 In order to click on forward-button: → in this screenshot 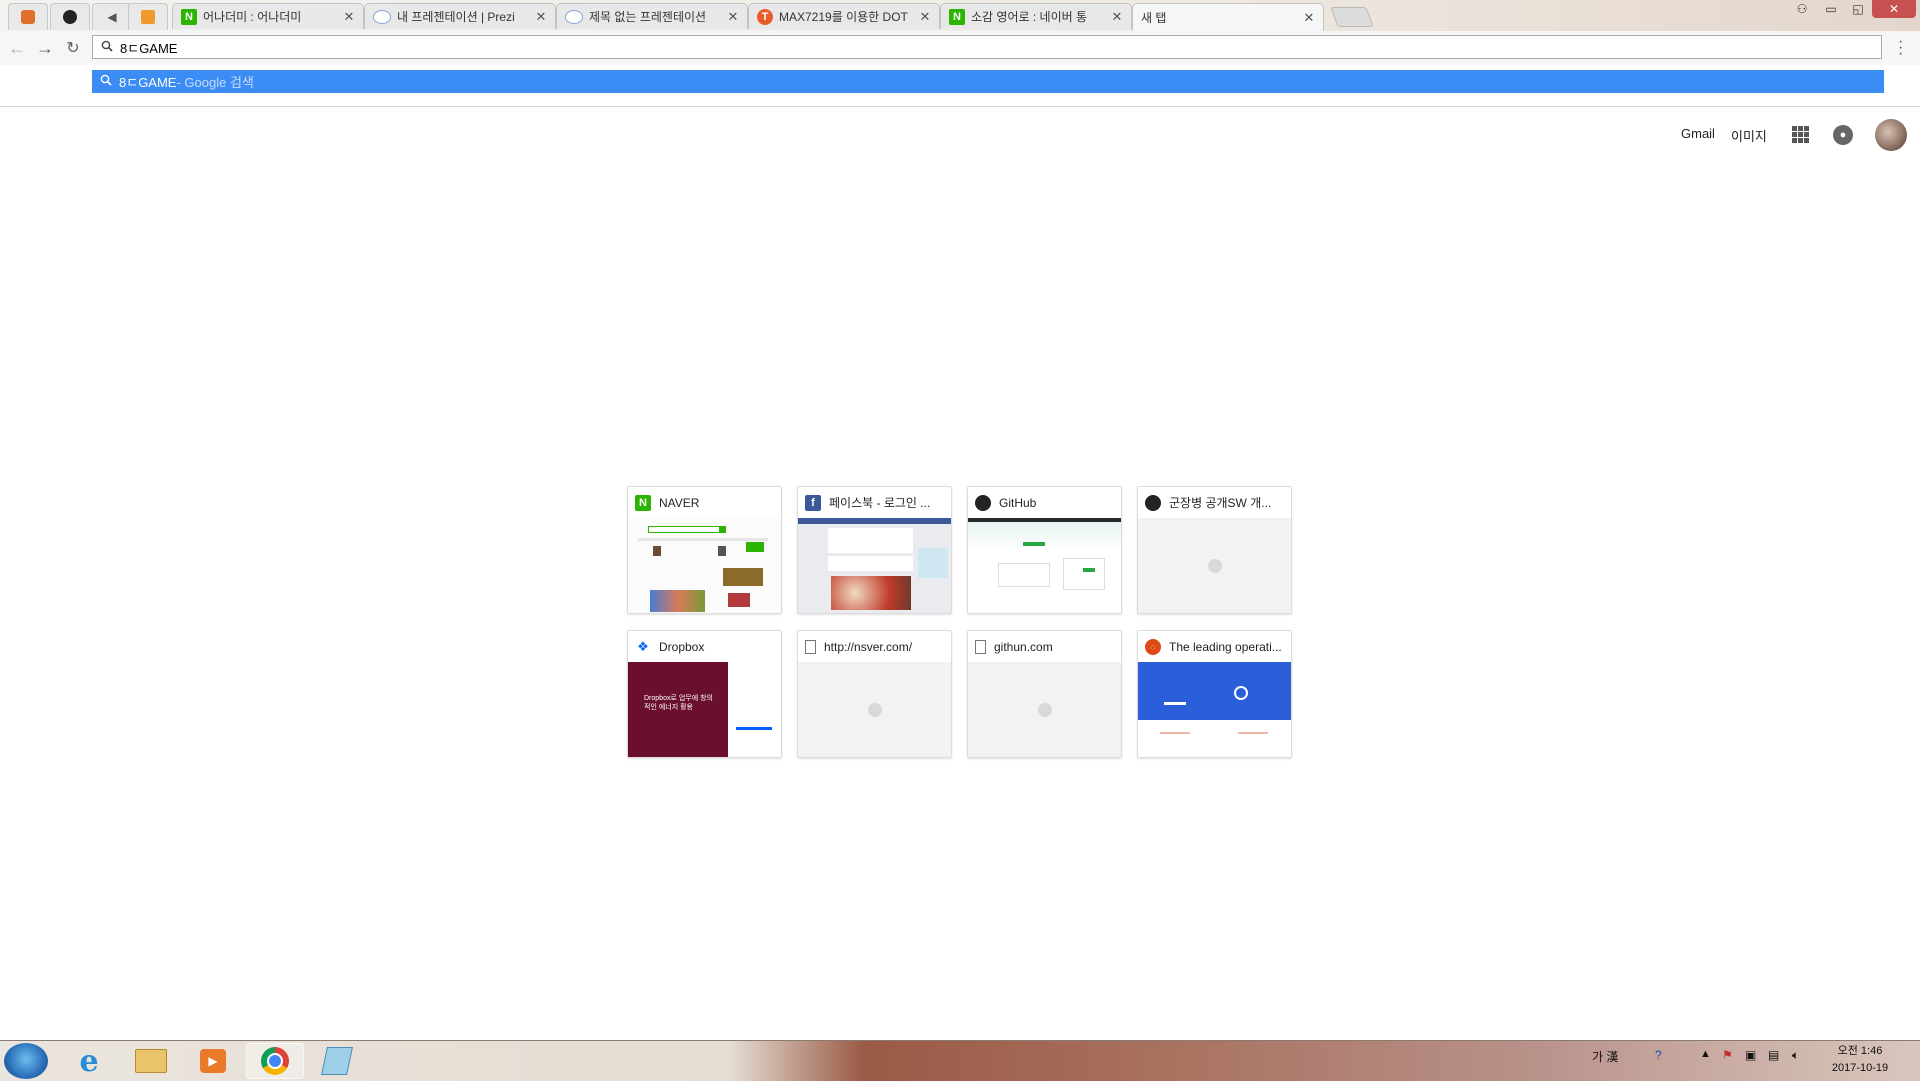, I will do `click(45, 48)`.